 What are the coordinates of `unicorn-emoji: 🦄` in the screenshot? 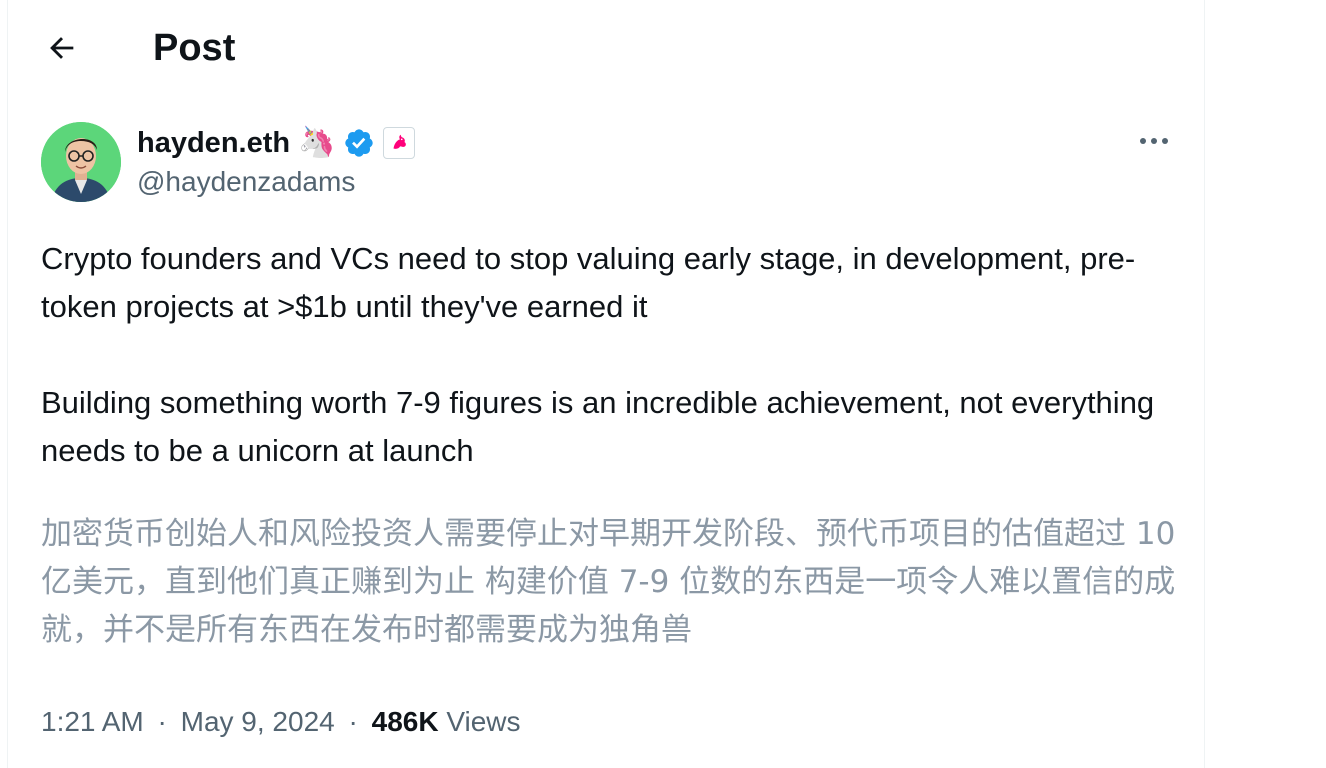 It's located at (317, 142).